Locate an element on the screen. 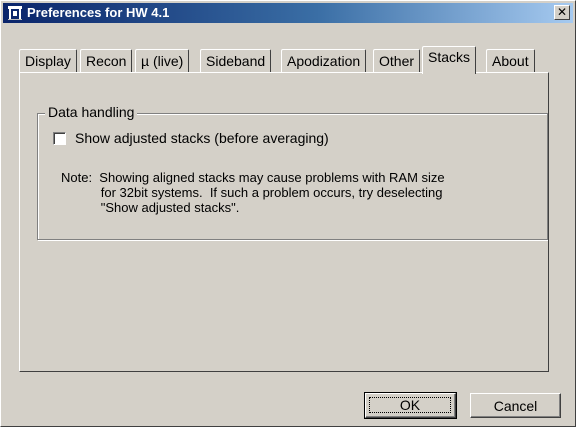 This screenshot has height=427, width=576. tab-mu-live: µ (live) is located at coordinates (162, 61).